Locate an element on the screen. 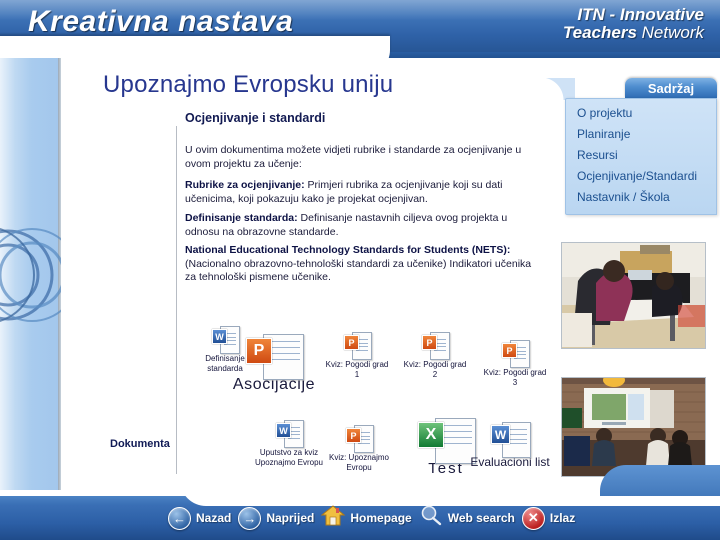 This screenshot has width=720, height=540. menu-item-ocjenjivanje-standardi: Ocjenjivanje/Standardi is located at coordinates (637, 176).